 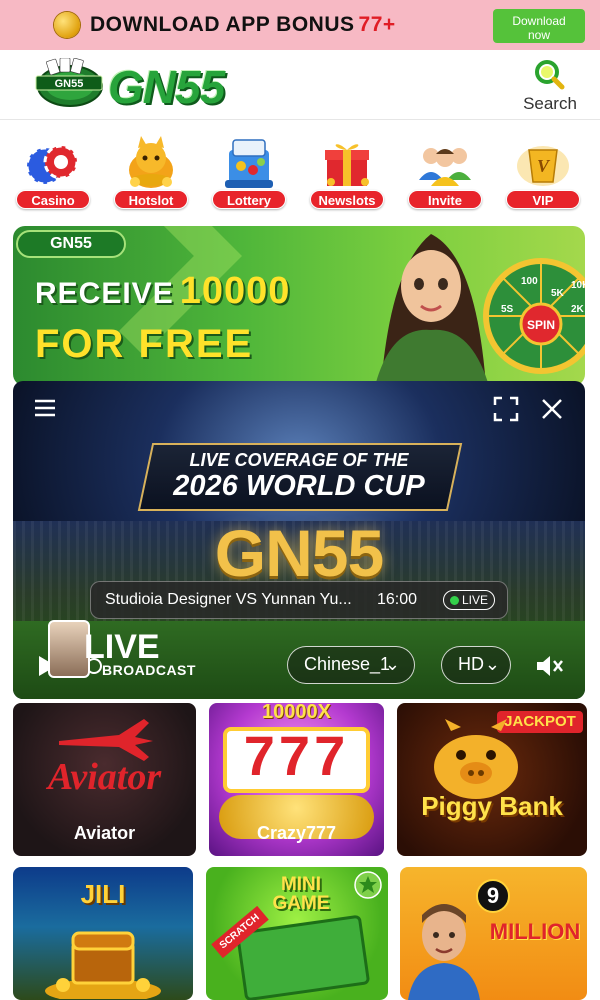 What do you see at coordinates (492, 806) in the screenshot?
I see `game-name: Piggy Bank` at bounding box center [492, 806].